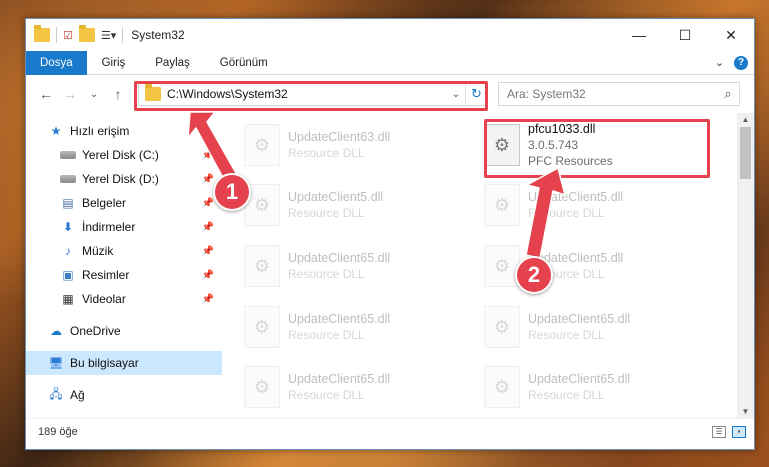  Describe the element at coordinates (46, 94) in the screenshot. I see `back-button: ←` at that location.